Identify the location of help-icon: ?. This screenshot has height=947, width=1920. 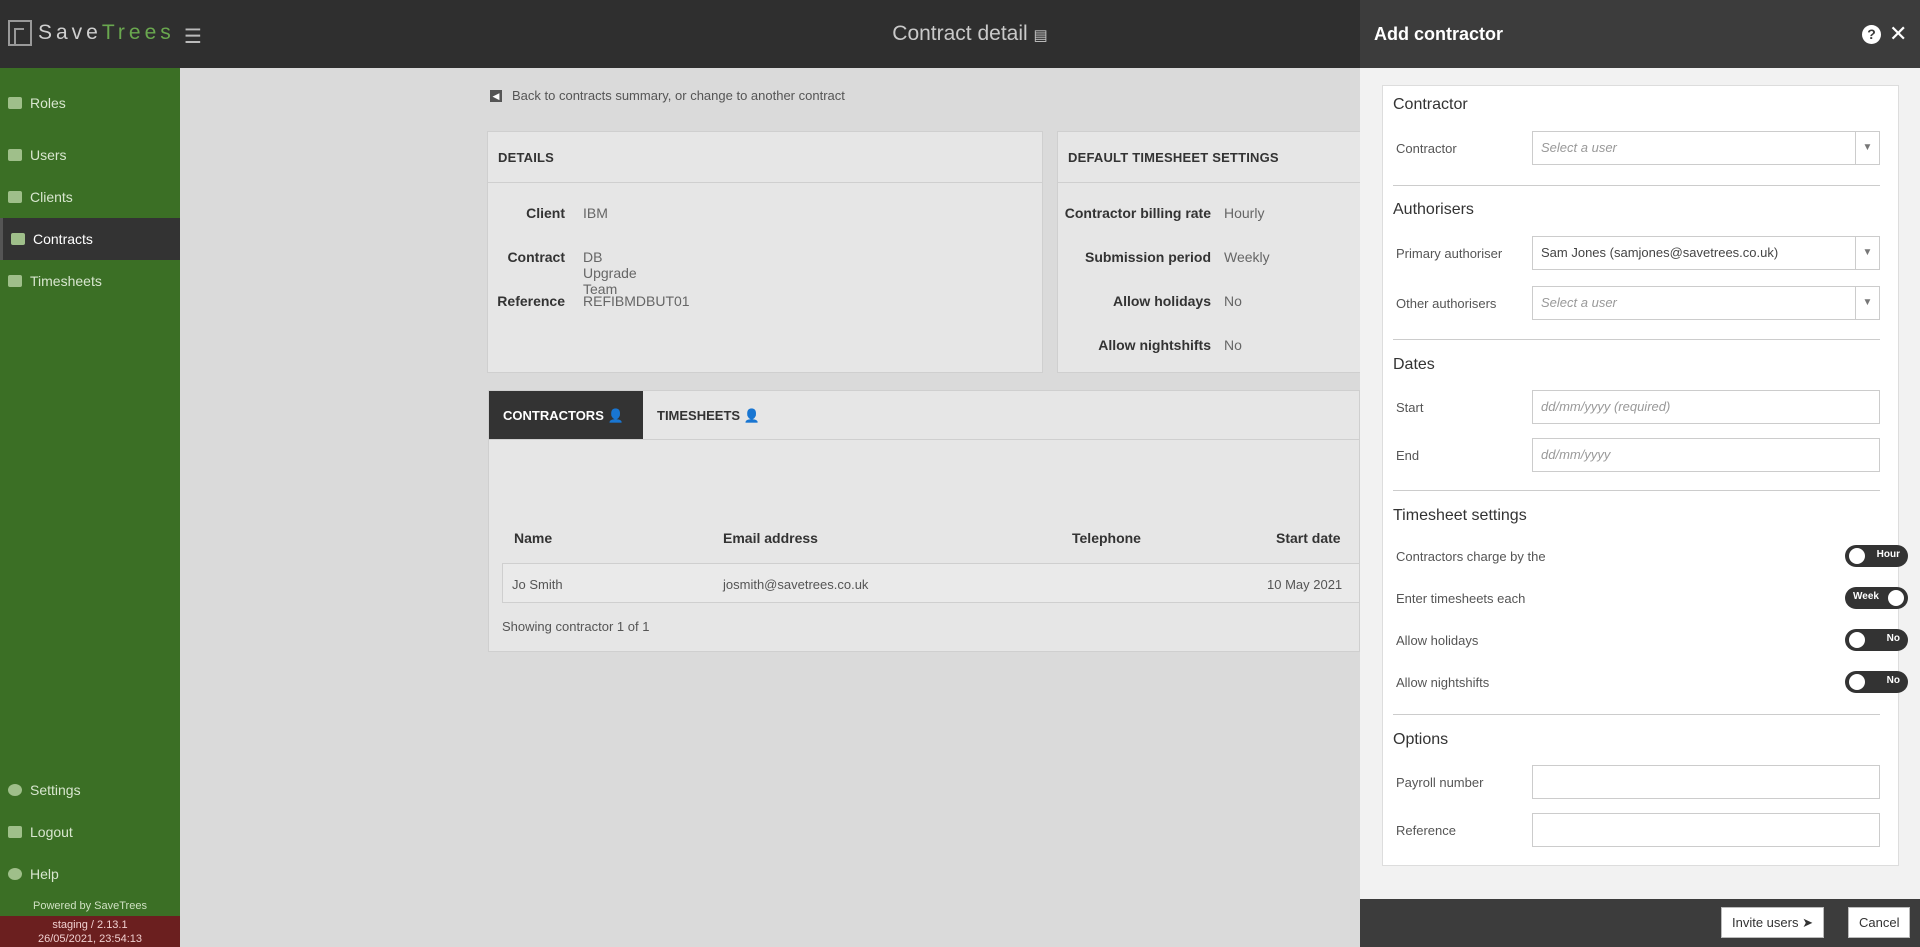
(1871, 34).